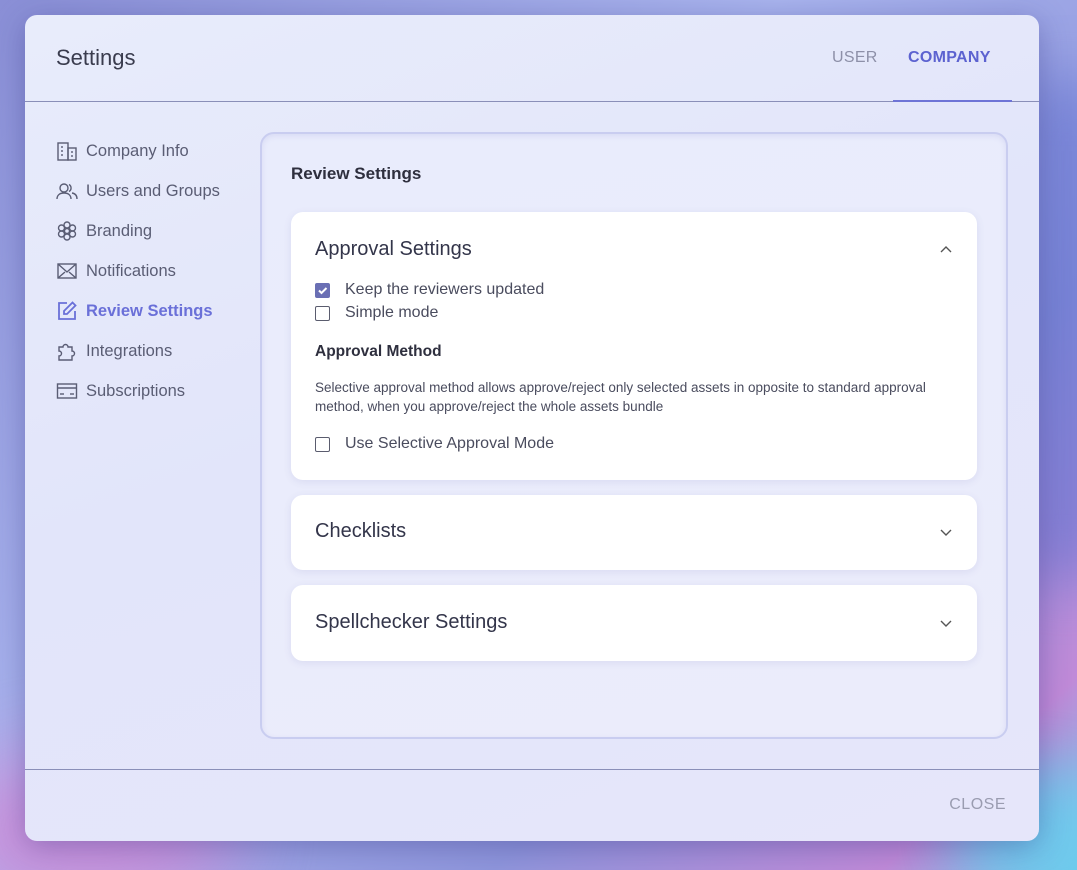  Describe the element at coordinates (949, 58) in the screenshot. I see `tab-company: COMPANY` at that location.